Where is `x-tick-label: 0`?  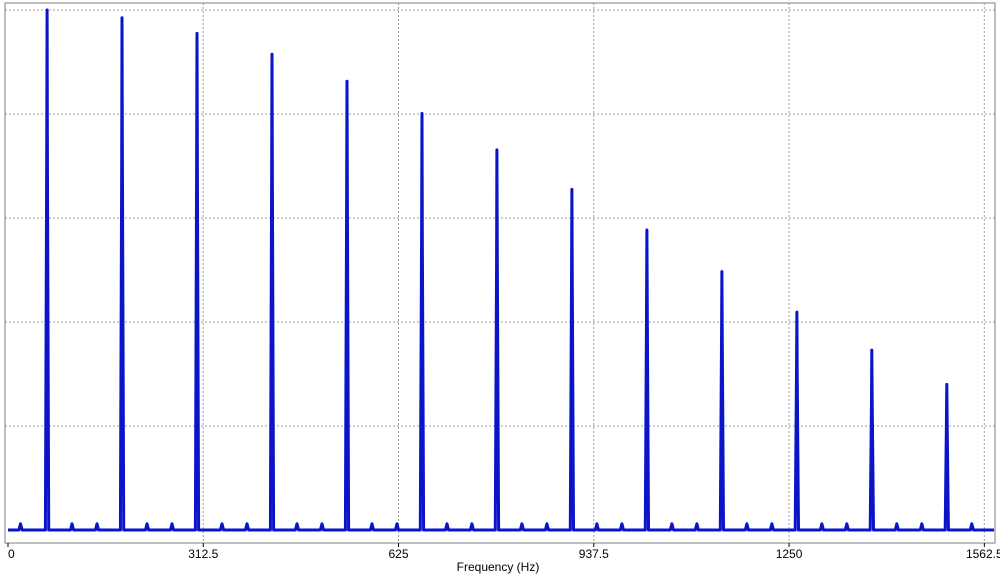 x-tick-label: 0 is located at coordinates (11, 554).